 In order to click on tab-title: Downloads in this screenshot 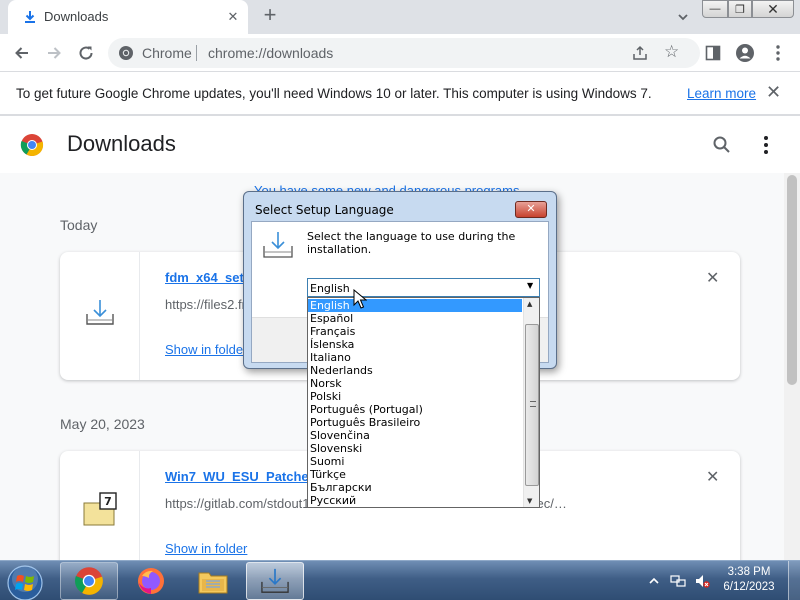, I will do `click(76, 16)`.